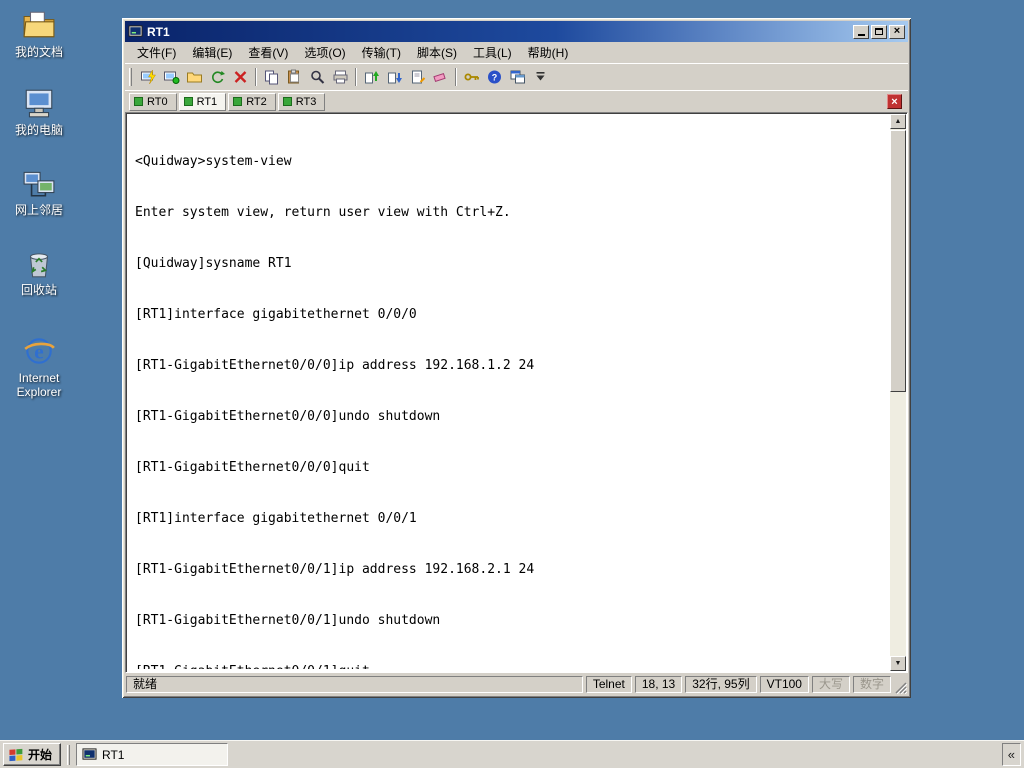  I want to click on status-cursor-position: 18, 13, so click(658, 684).